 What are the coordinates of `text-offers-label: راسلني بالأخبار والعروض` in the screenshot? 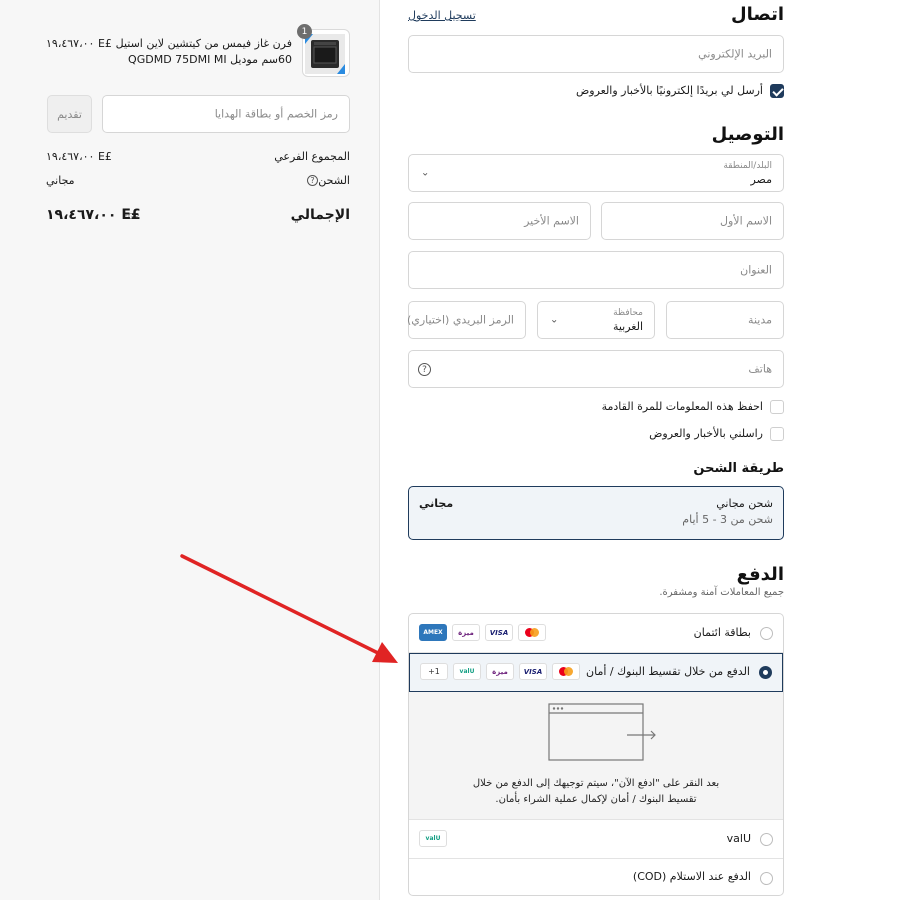 It's located at (706, 433).